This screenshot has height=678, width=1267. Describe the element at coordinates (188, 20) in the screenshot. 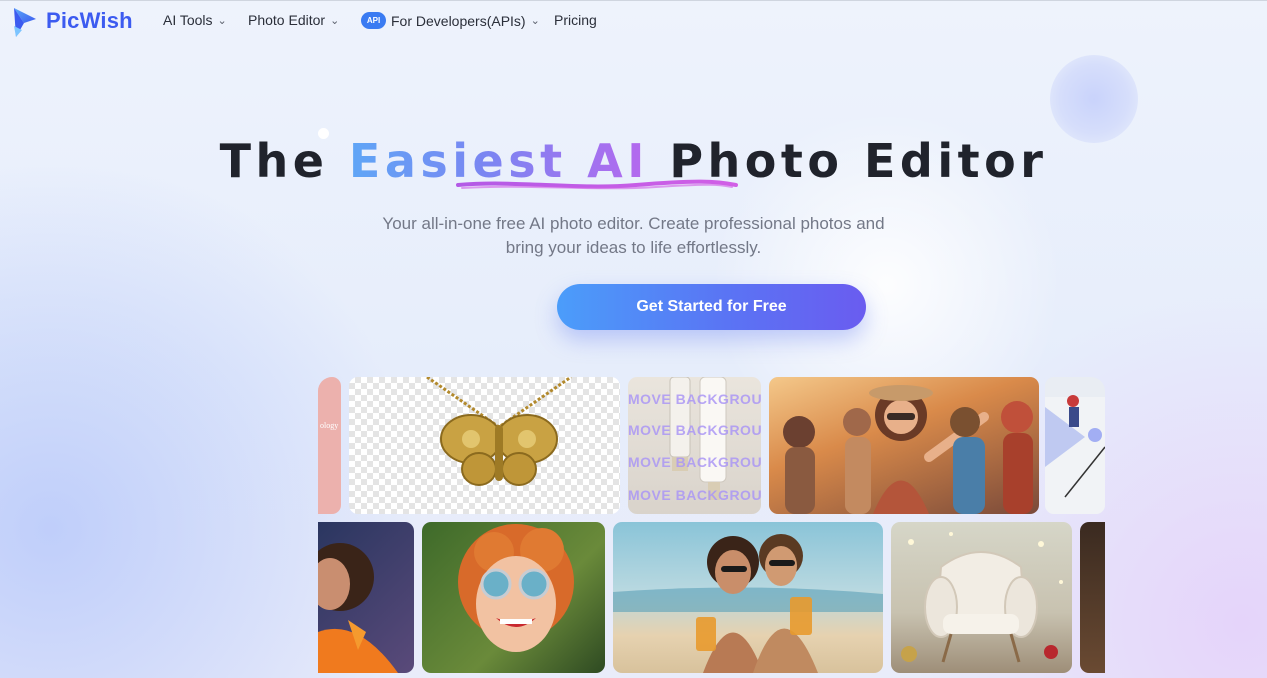

I see `nav-ai-tools-label: AI Tools` at that location.